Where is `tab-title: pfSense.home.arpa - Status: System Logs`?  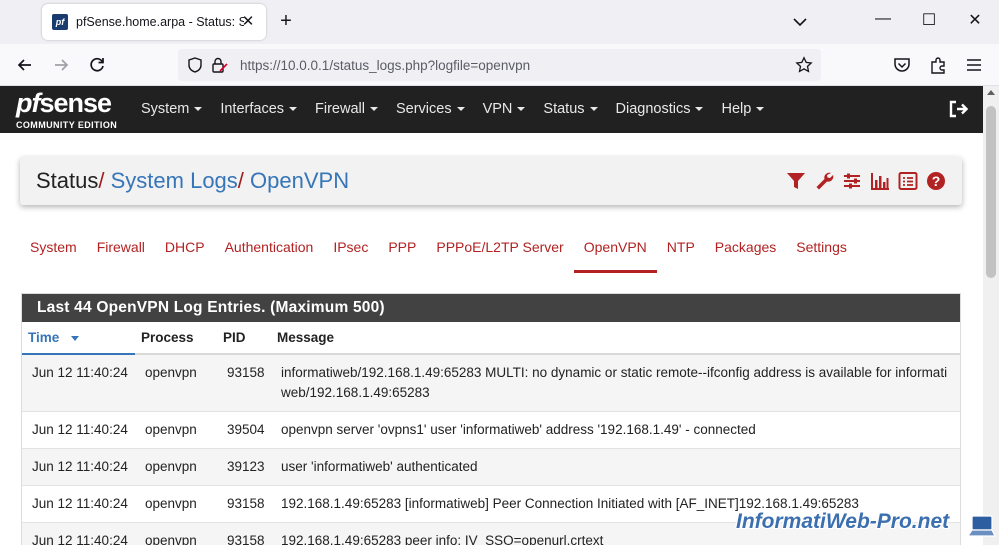 tab-title: pfSense.home.arpa - Status: System Logs is located at coordinates (160, 22).